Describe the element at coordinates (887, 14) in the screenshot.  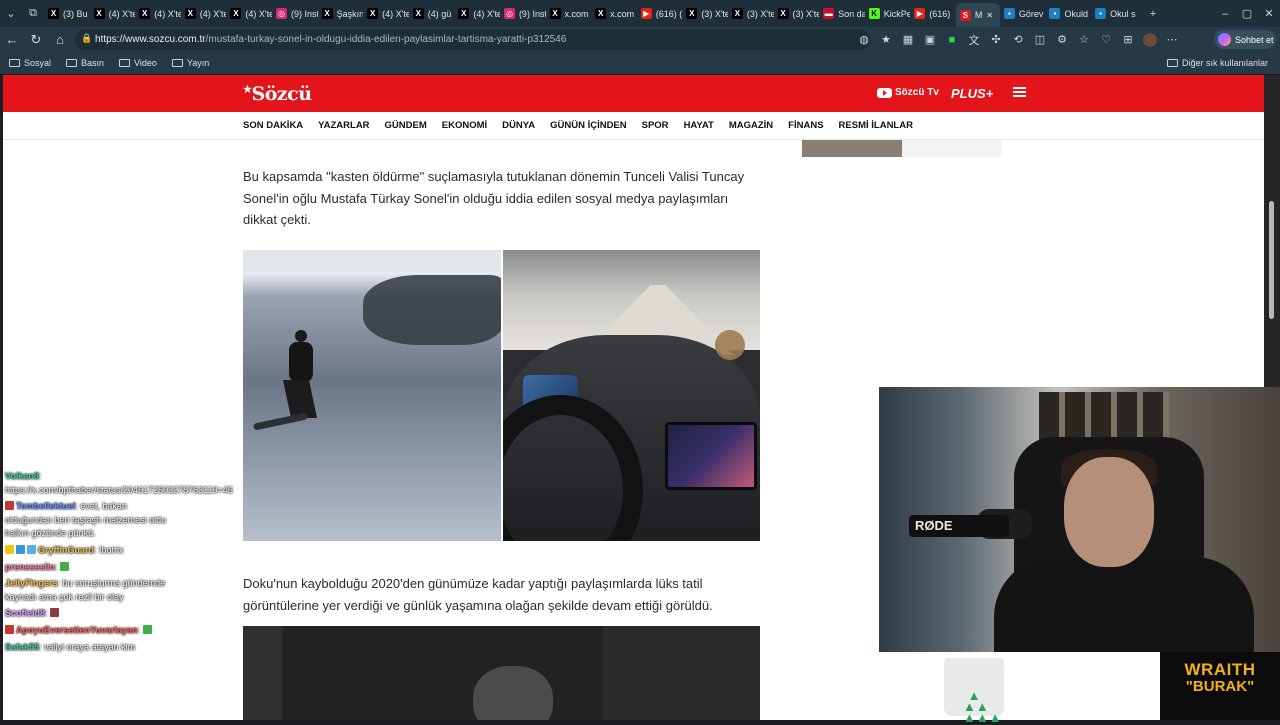
I see `browser-tab: K KickPe` at that location.